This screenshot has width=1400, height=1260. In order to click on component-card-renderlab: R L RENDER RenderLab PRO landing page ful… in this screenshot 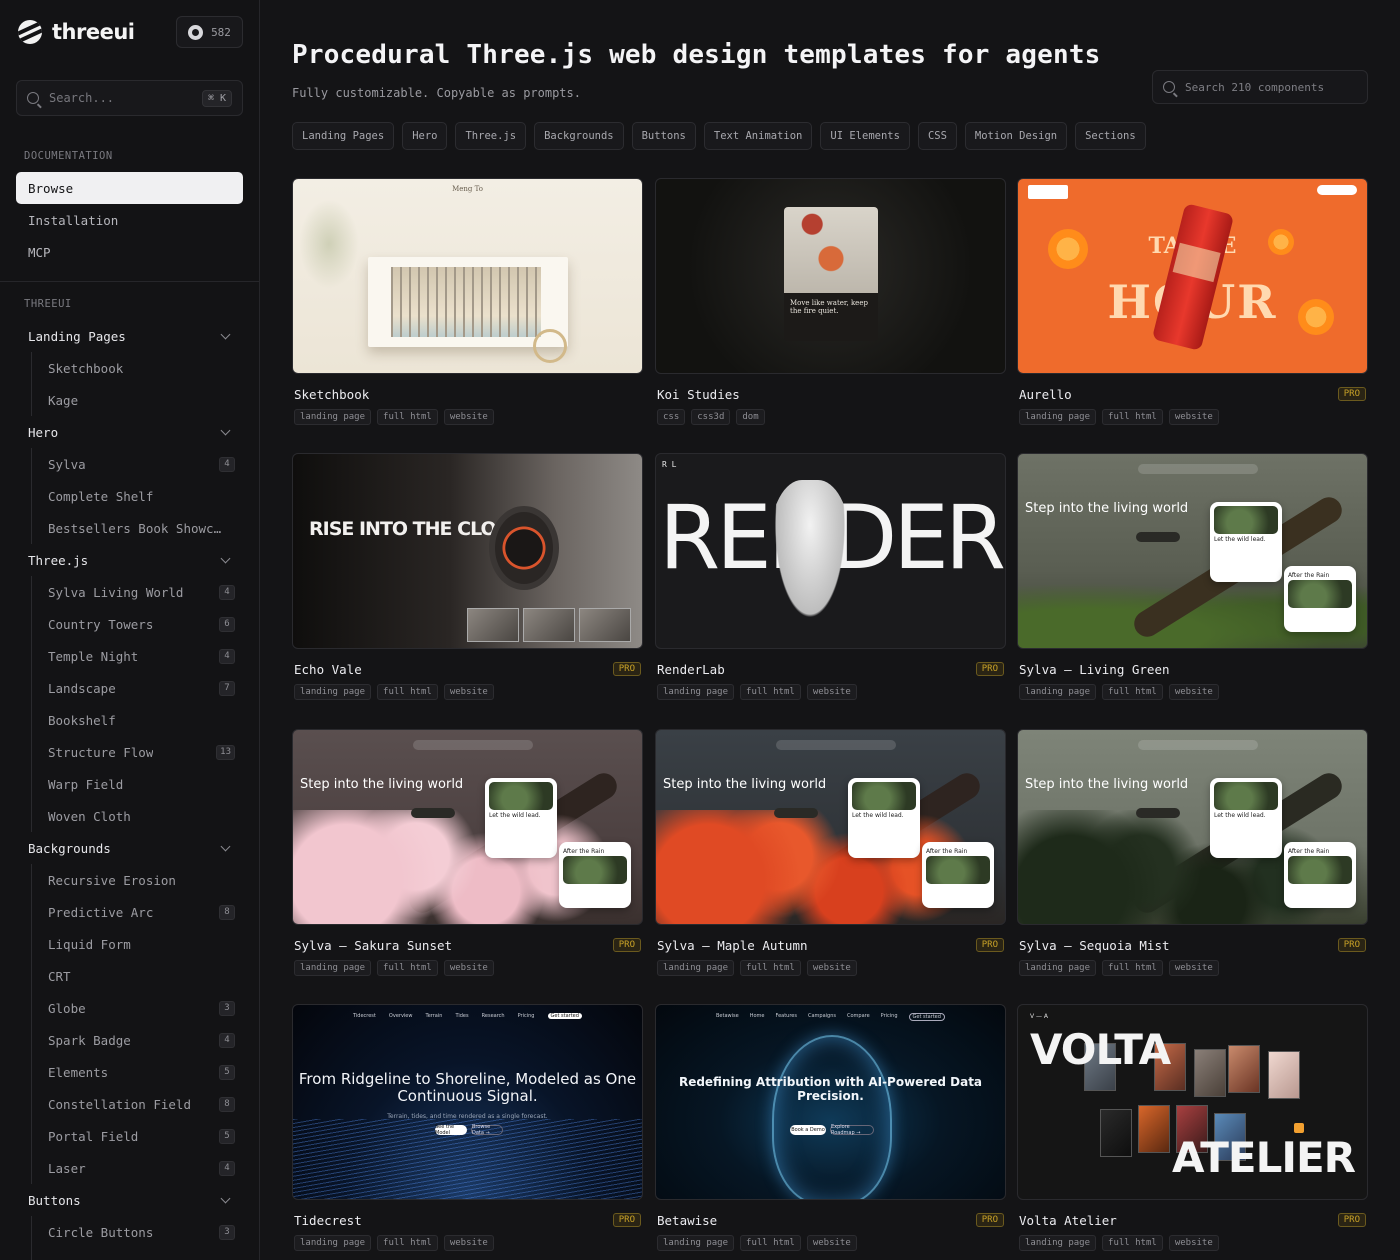, I will do `click(830, 576)`.